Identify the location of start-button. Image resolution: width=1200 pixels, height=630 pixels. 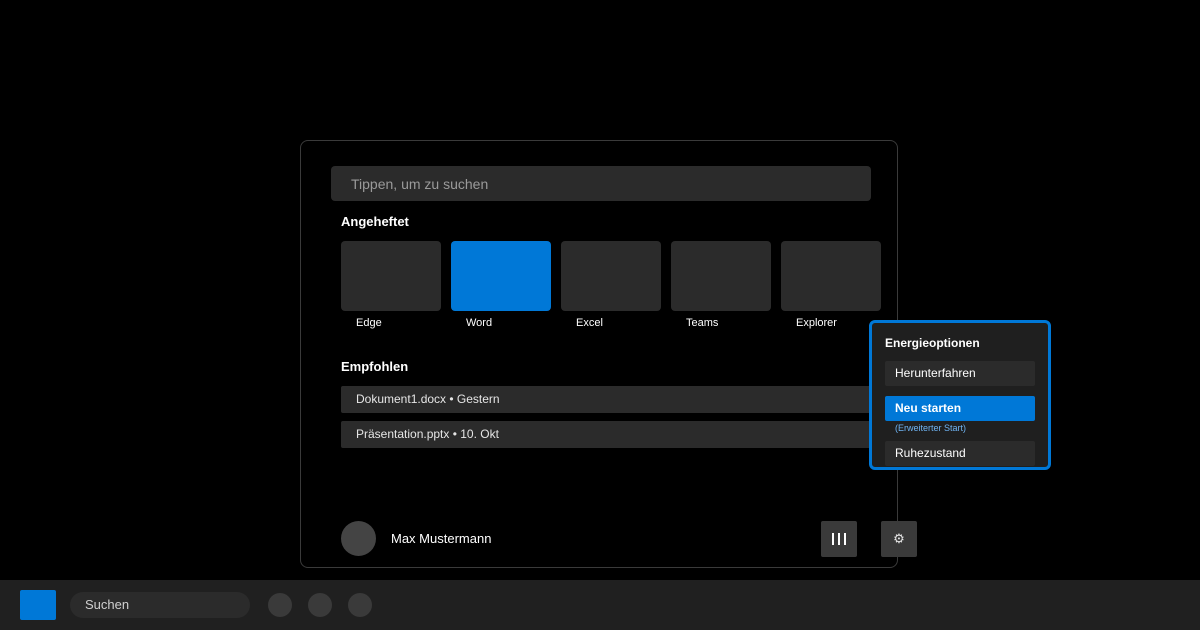
(38, 605).